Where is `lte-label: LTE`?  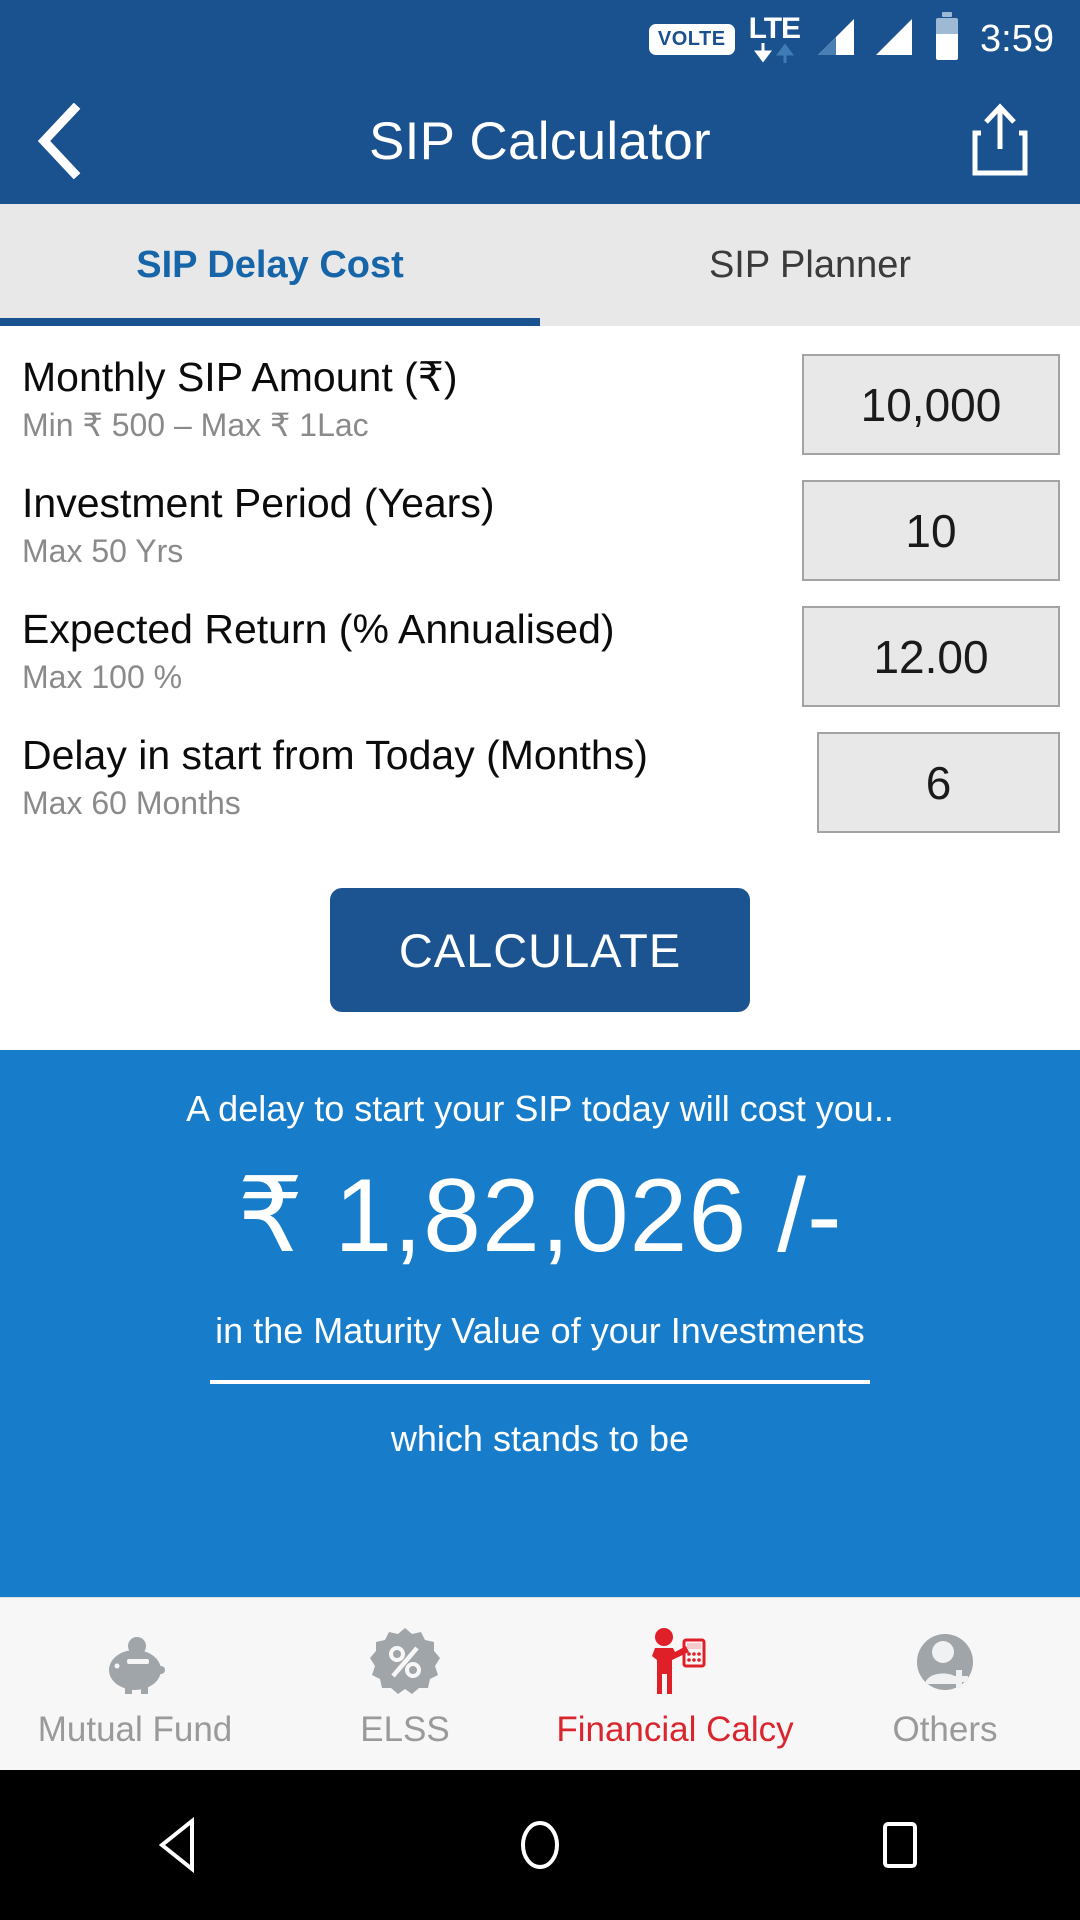 lte-label: LTE is located at coordinates (774, 28).